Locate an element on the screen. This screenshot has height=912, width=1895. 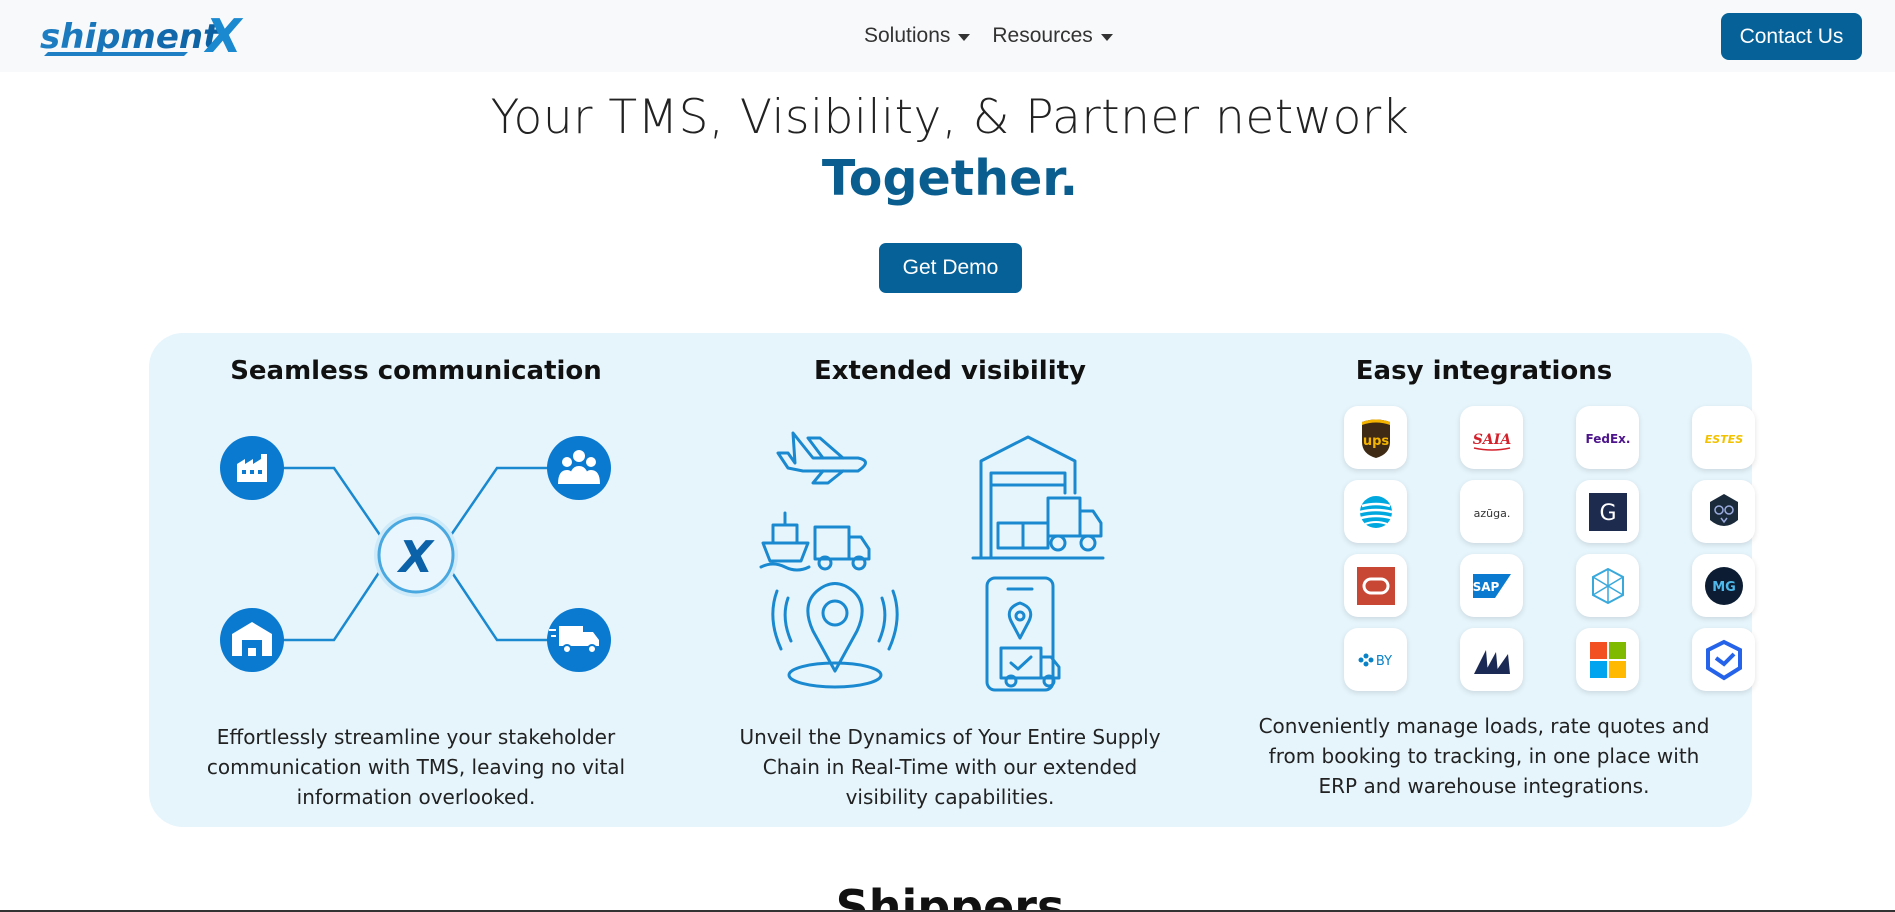
shippers-section-title: Shippers is located at coordinates (950, 896).